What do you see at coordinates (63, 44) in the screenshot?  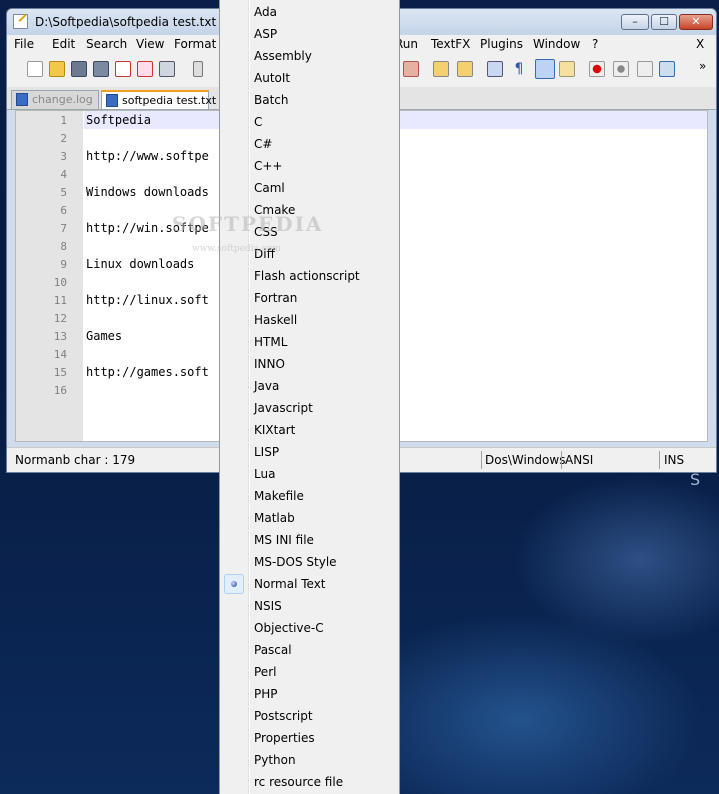 I see `menu-edit: Edit` at bounding box center [63, 44].